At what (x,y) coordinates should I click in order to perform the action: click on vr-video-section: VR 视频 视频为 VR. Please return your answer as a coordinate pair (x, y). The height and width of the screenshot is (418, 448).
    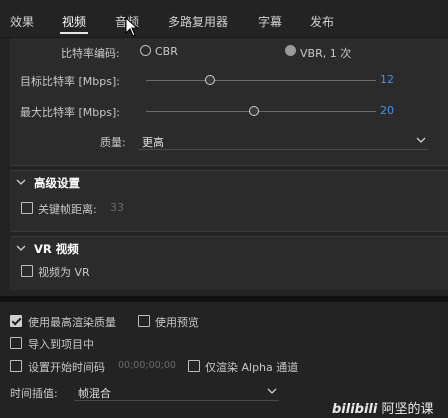
    Looking at the image, I should click on (229, 263).